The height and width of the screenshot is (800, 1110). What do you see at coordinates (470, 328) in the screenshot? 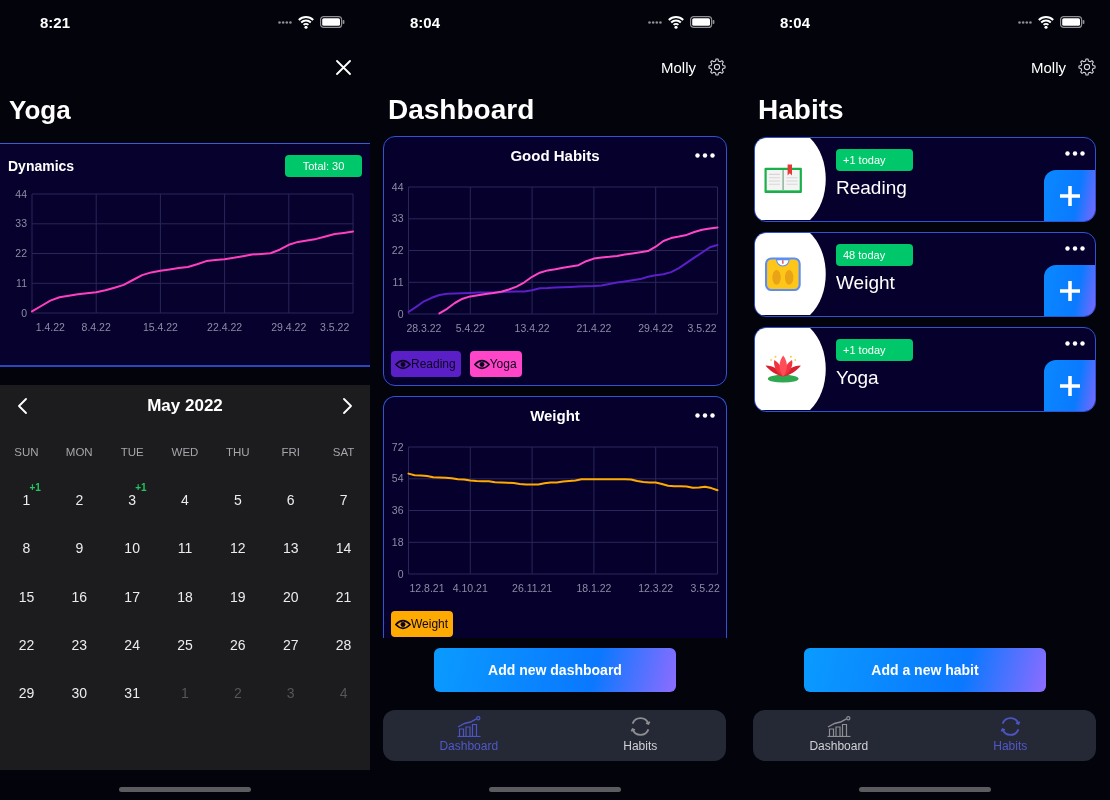
I see `axis-tick-label: 5.4.22` at bounding box center [470, 328].